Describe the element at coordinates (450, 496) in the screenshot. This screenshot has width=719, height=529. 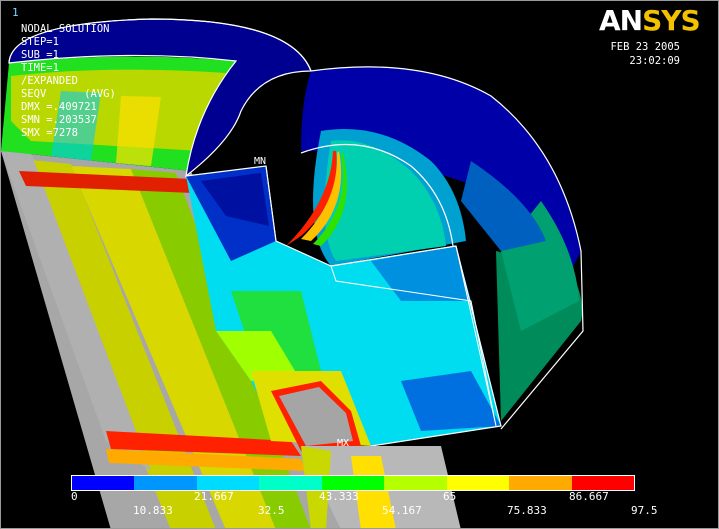
I see `legend-tick: 65` at that location.